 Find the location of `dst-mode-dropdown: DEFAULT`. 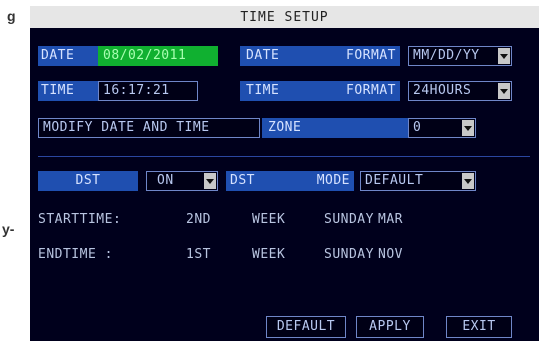

dst-mode-dropdown: DEFAULT is located at coordinates (418, 181).